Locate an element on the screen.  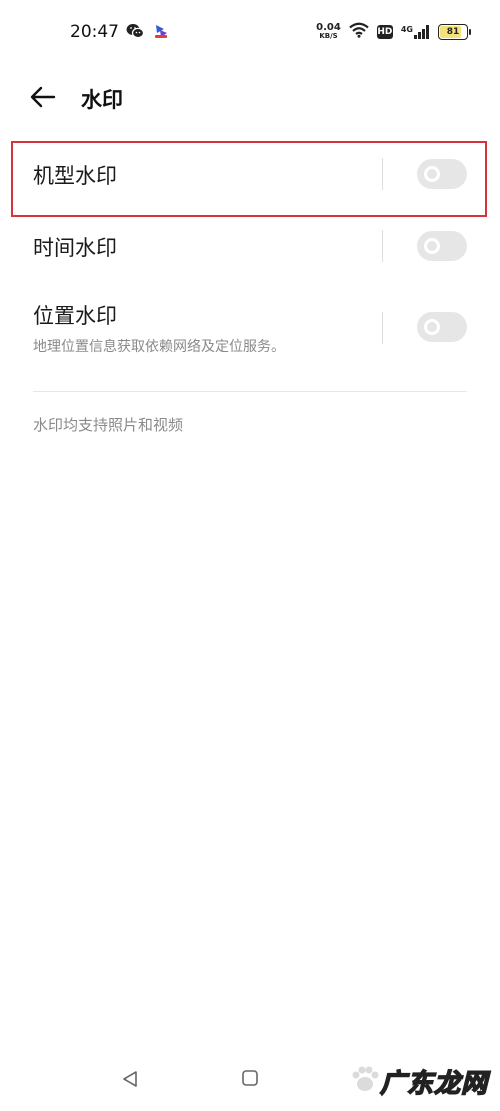
section-divider is located at coordinates (250, 391).